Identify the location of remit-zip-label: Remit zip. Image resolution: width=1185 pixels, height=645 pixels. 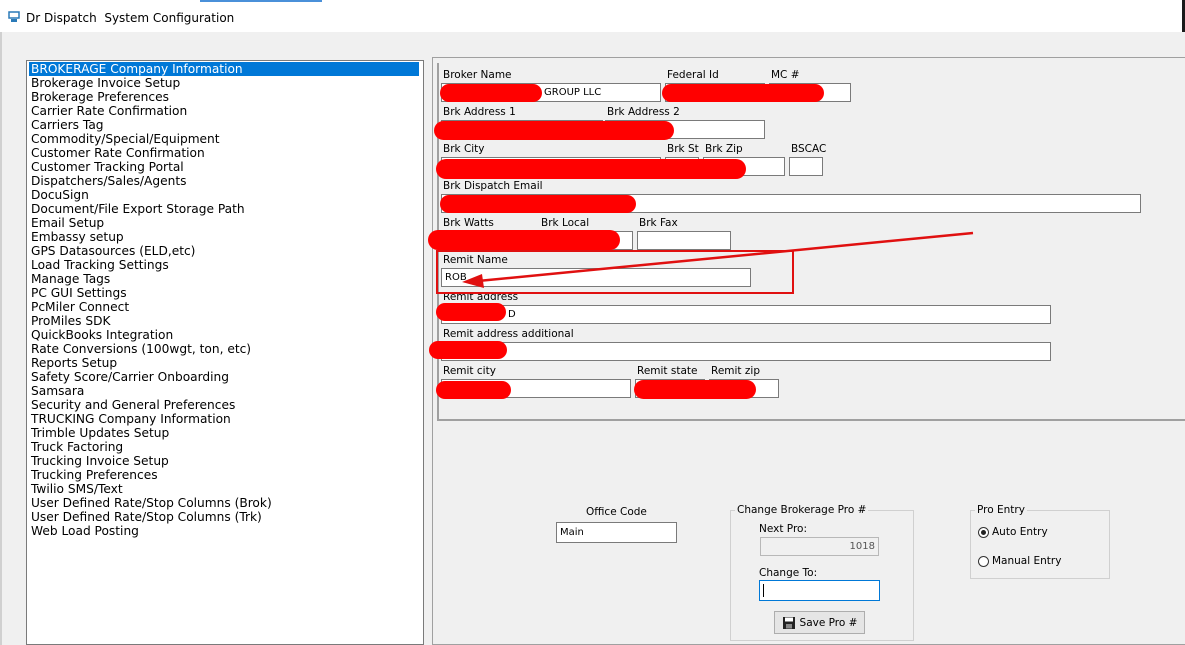
(735, 371).